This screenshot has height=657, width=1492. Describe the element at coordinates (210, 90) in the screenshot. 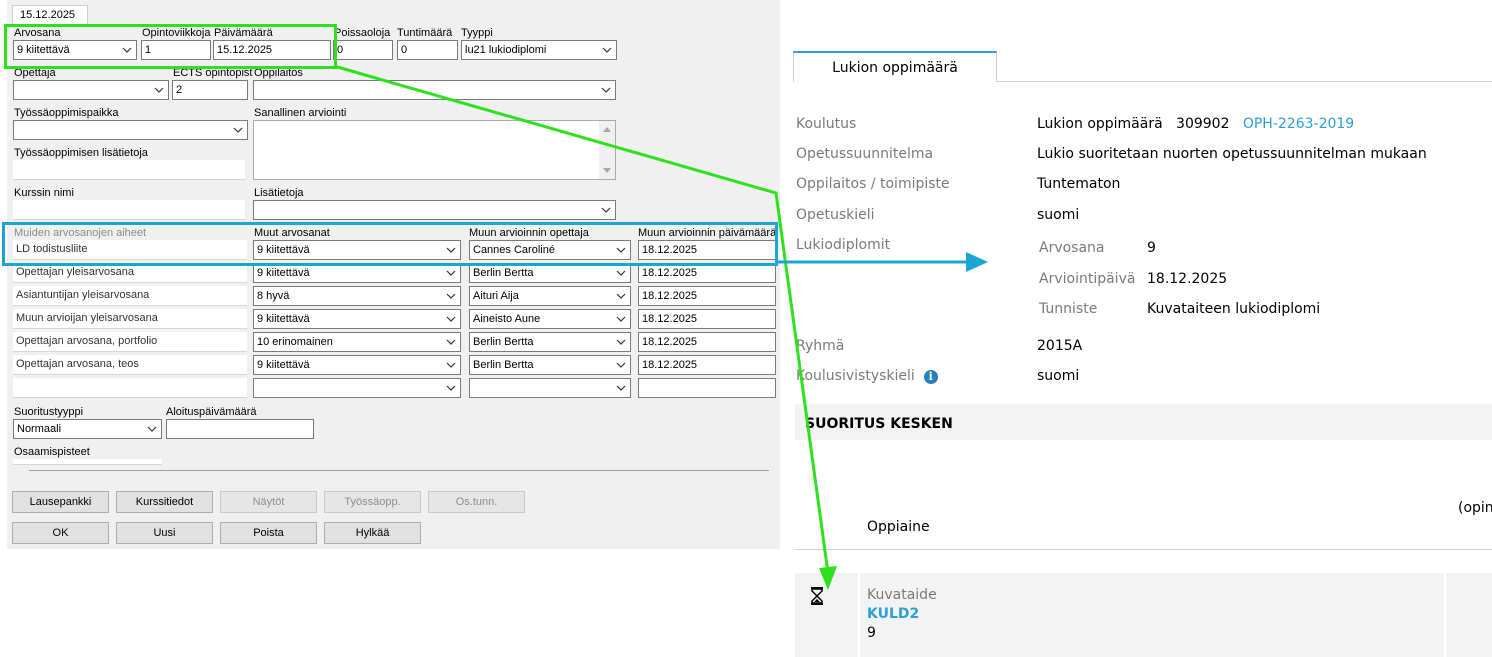

I see `ects-input: 2` at that location.